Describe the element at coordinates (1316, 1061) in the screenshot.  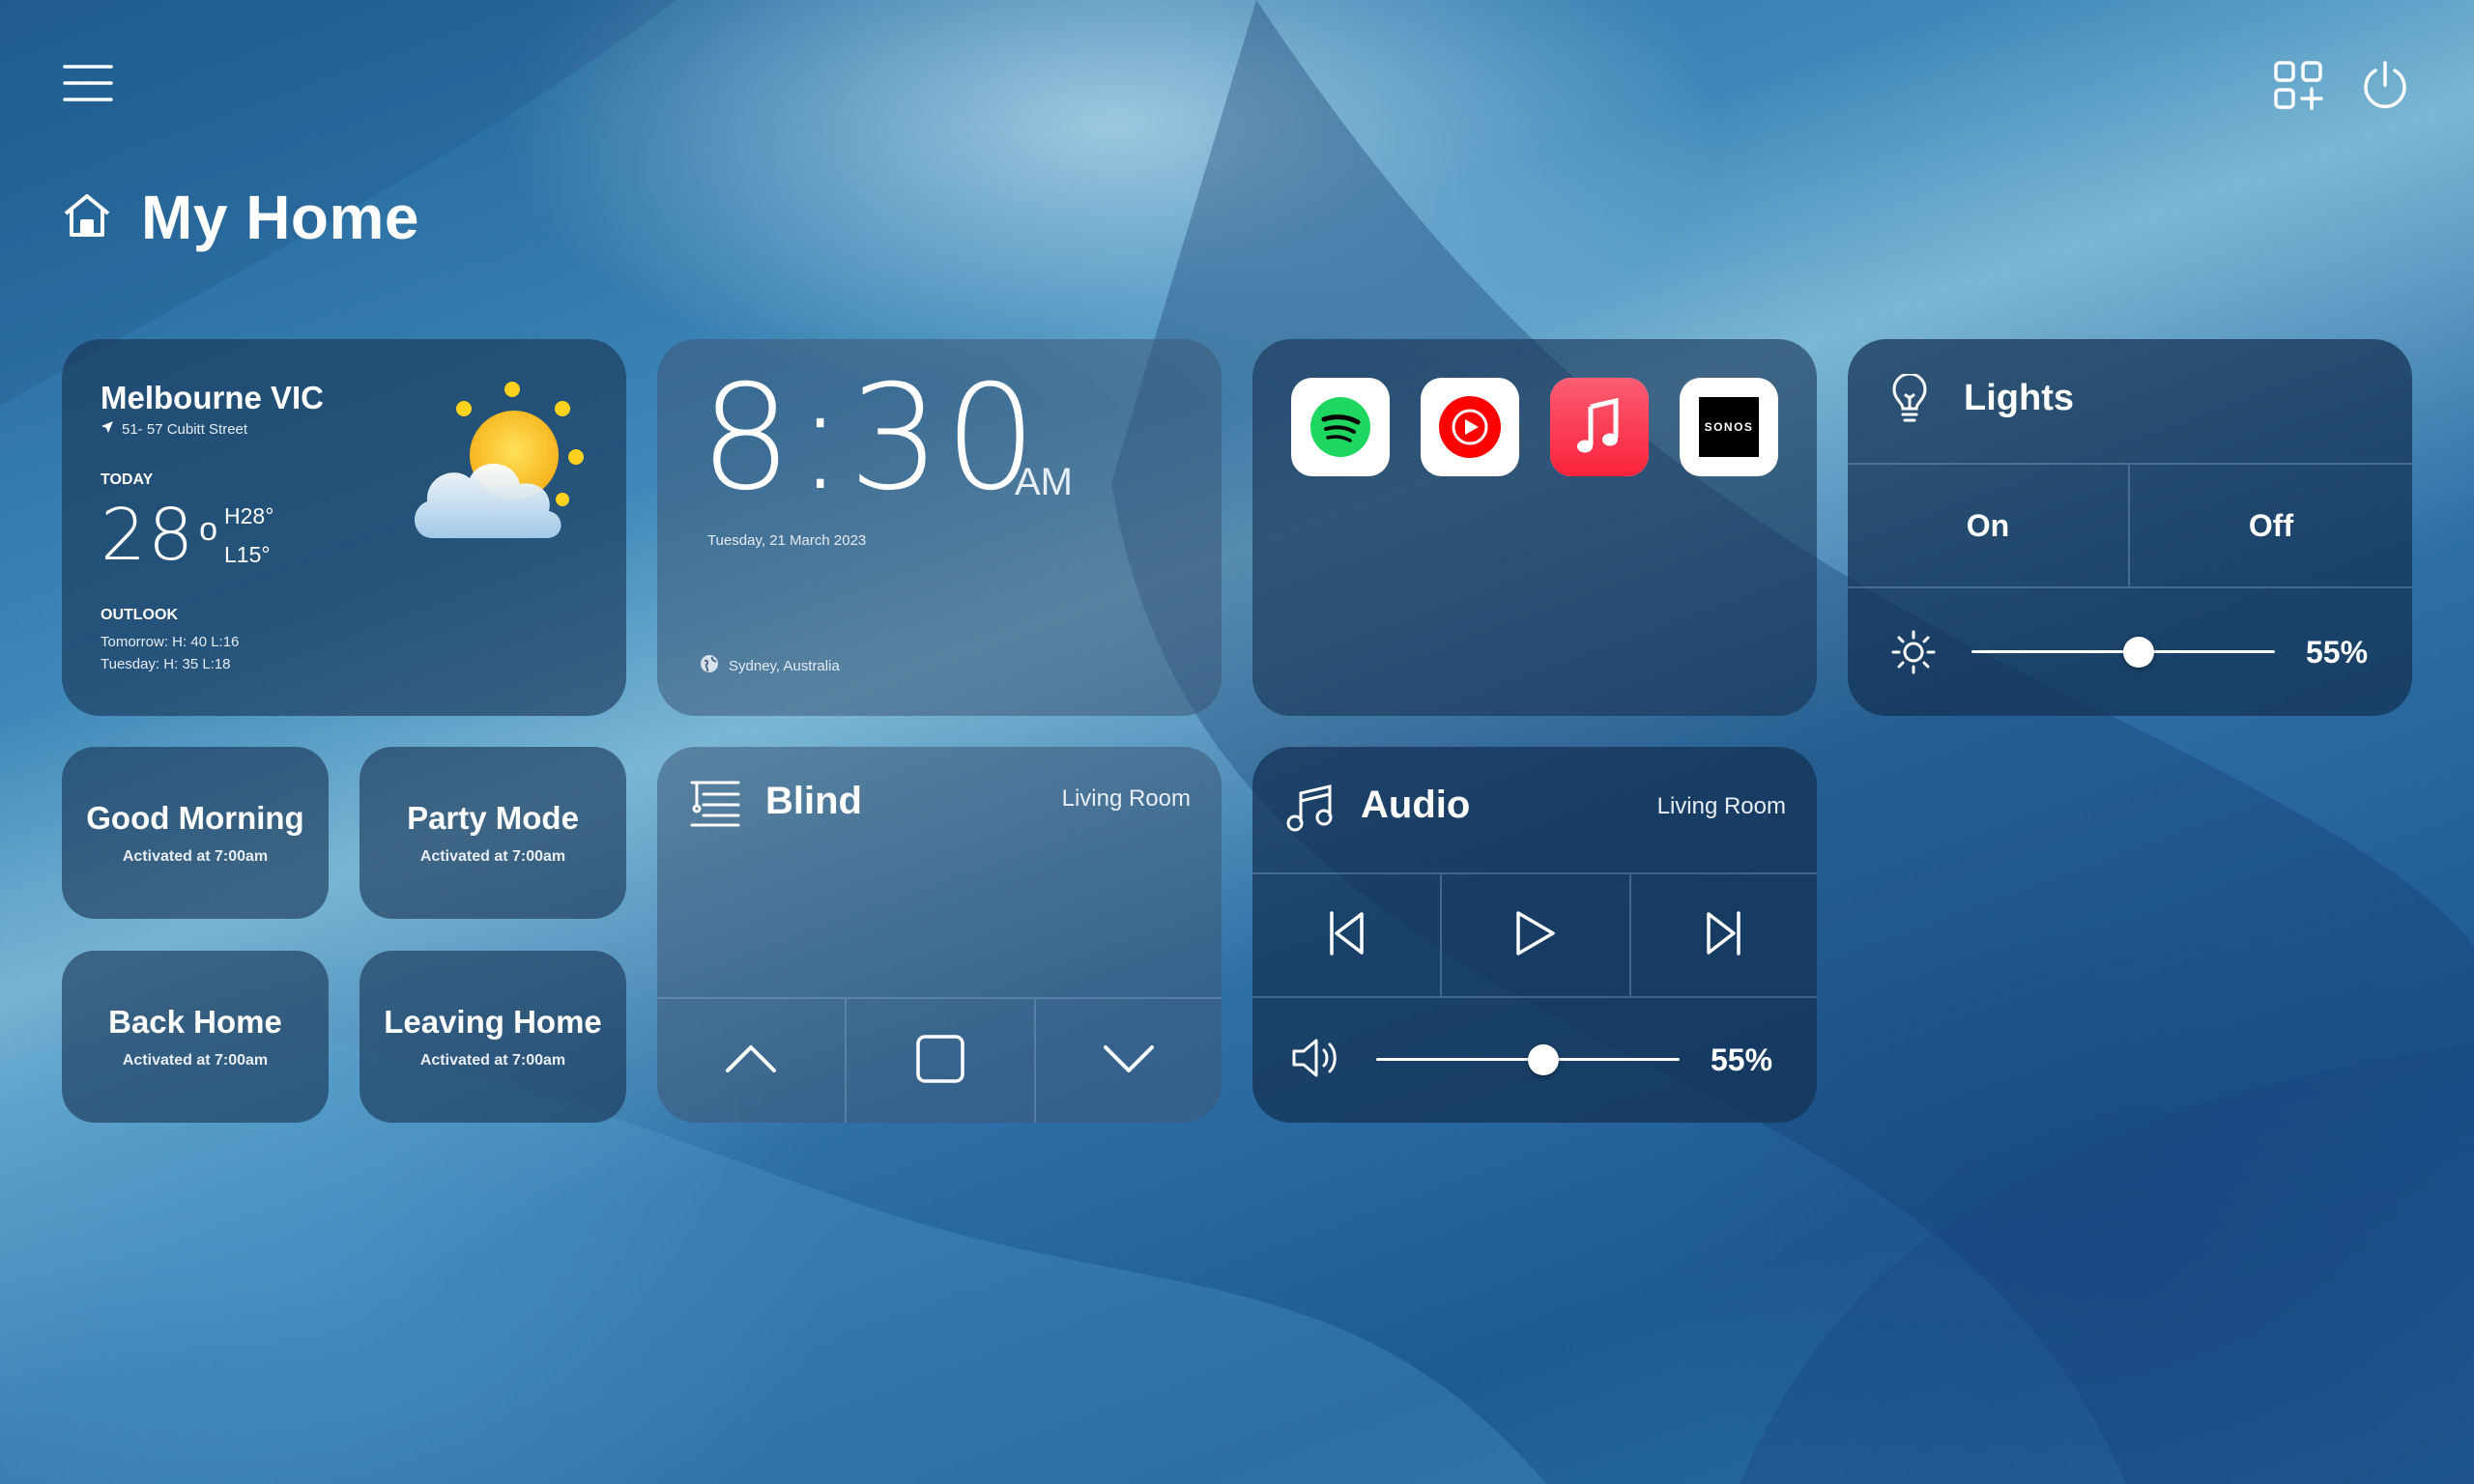
I see `volume-speaker-icon` at that location.